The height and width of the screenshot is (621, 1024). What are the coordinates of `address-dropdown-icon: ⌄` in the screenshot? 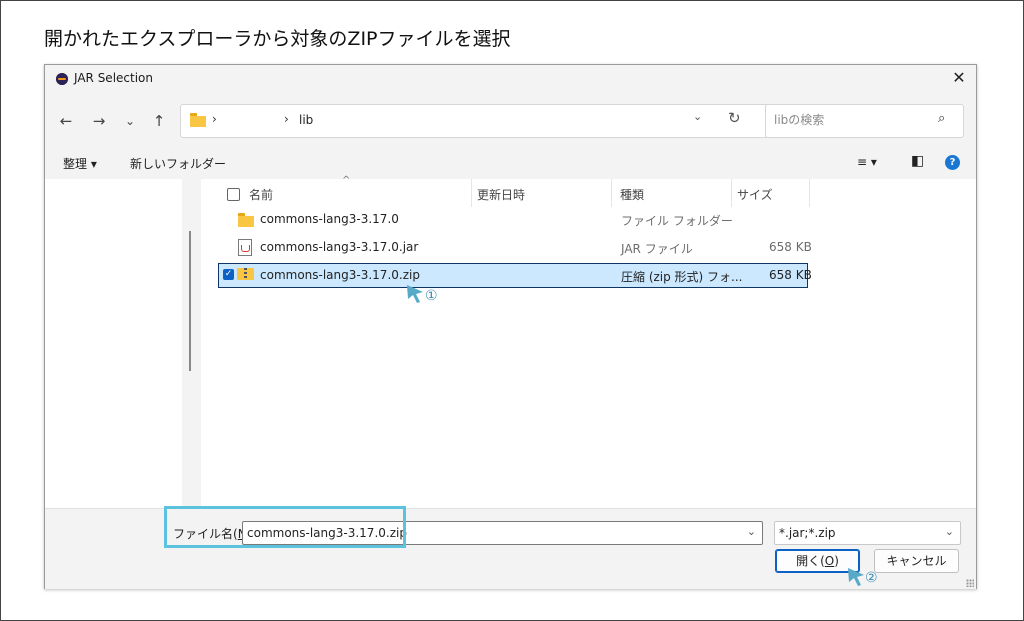 It's located at (697, 116).